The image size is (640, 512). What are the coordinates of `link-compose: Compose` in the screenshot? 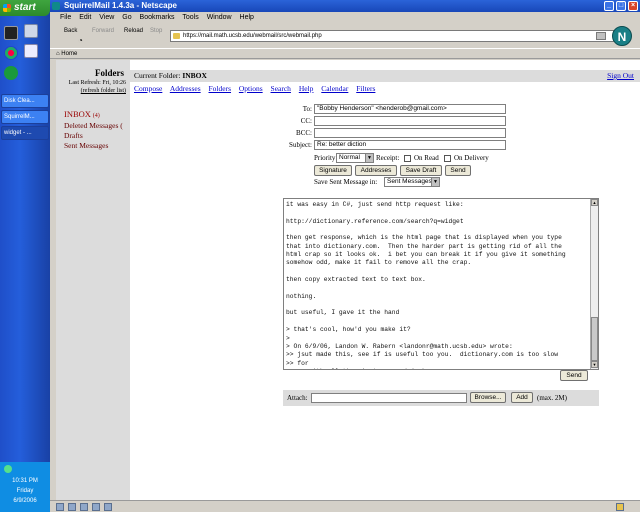 It's located at (148, 88).